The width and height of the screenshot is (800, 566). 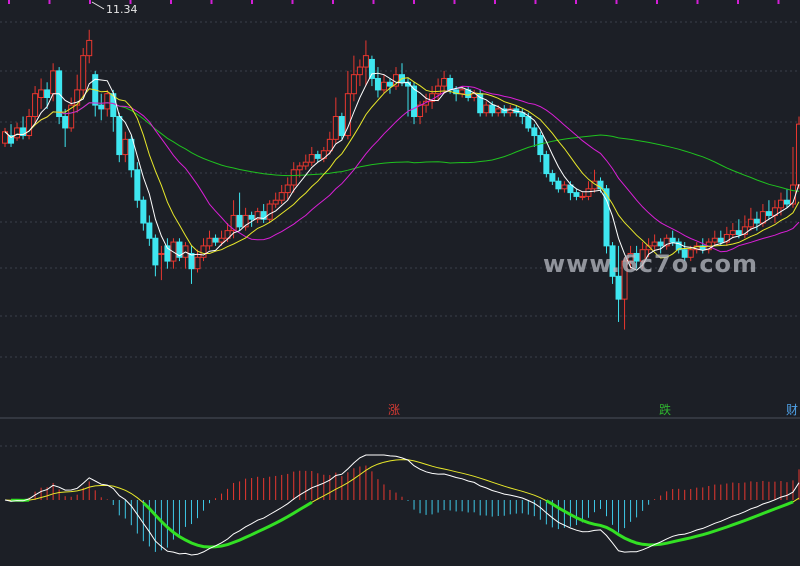 I want to click on macd-dea-highlight, so click(x=227, y=525).